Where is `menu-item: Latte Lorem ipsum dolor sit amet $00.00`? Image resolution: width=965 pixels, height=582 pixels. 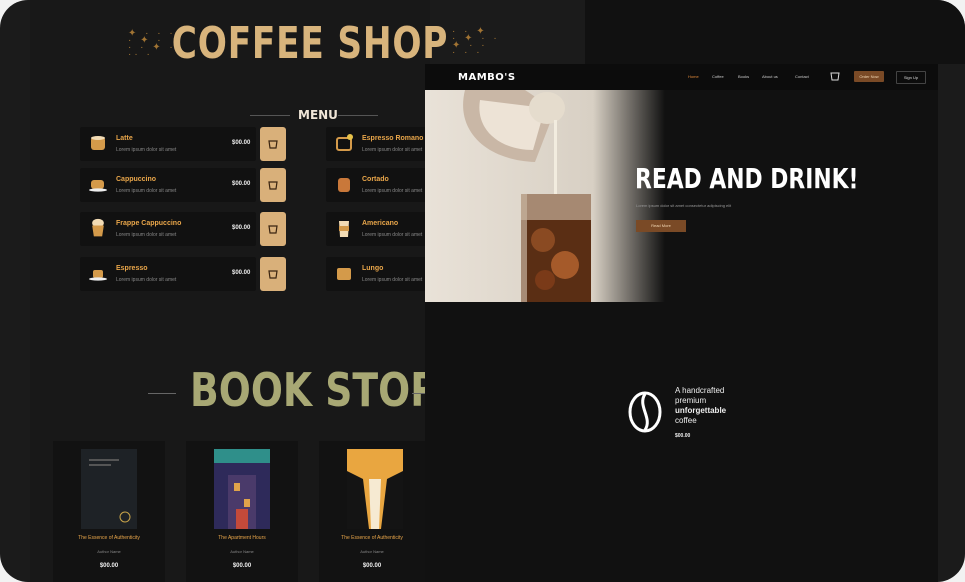 menu-item: Latte Lorem ipsum dolor sit amet $00.00 is located at coordinates (168, 144).